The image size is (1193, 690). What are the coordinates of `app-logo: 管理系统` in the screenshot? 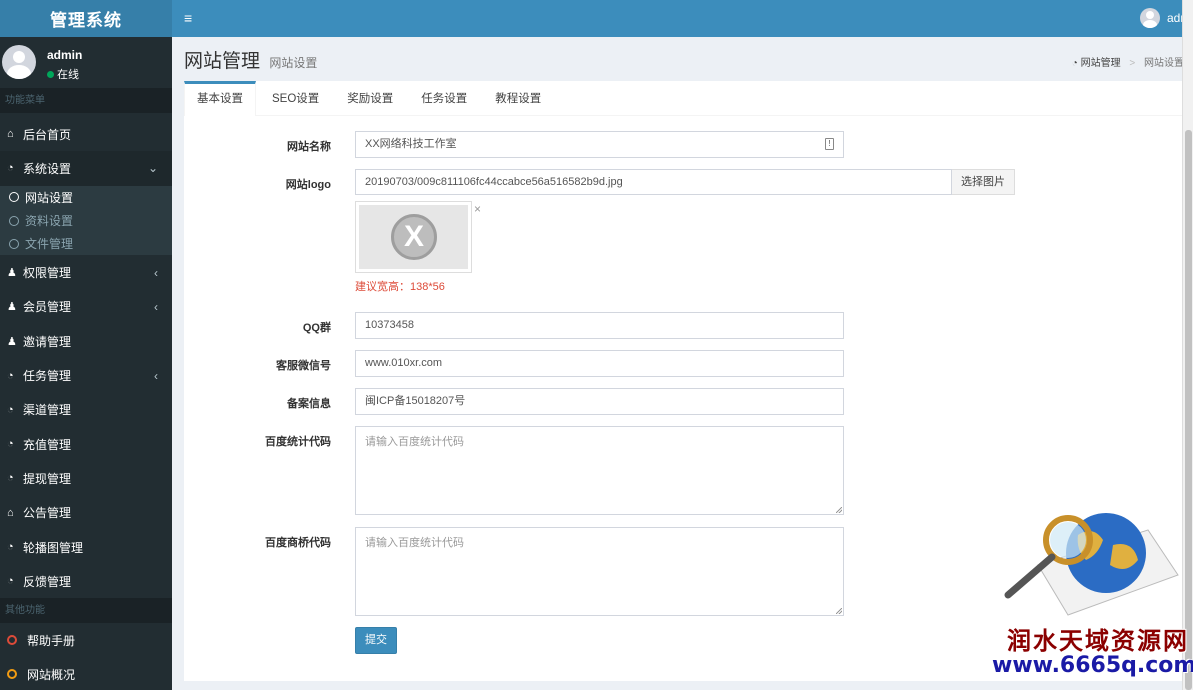 It's located at (86, 18).